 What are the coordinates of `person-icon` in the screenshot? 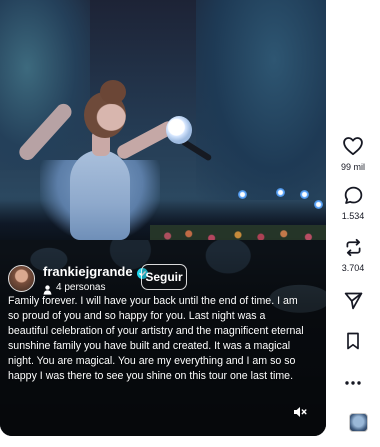 It's located at (47, 288).